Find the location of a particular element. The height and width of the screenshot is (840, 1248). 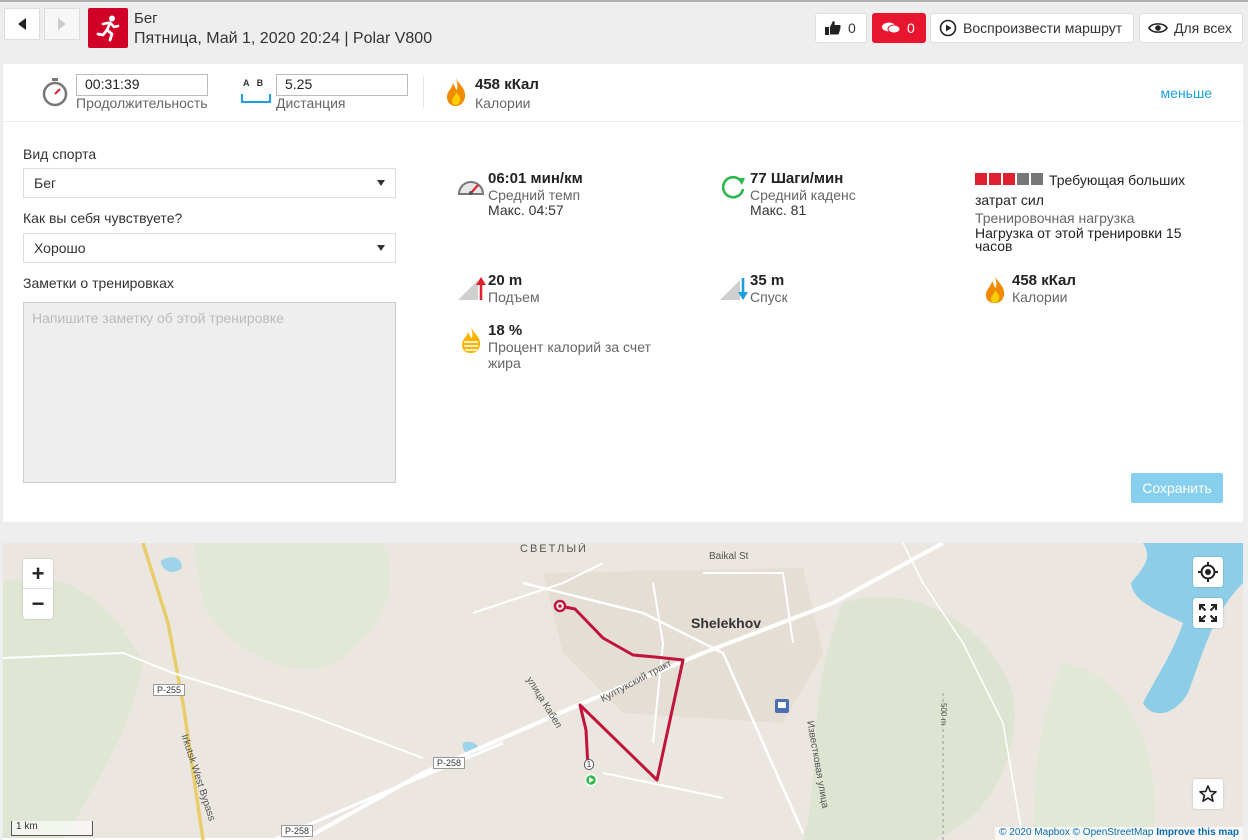

cadence-label: Средний каденс is located at coordinates (803, 195).